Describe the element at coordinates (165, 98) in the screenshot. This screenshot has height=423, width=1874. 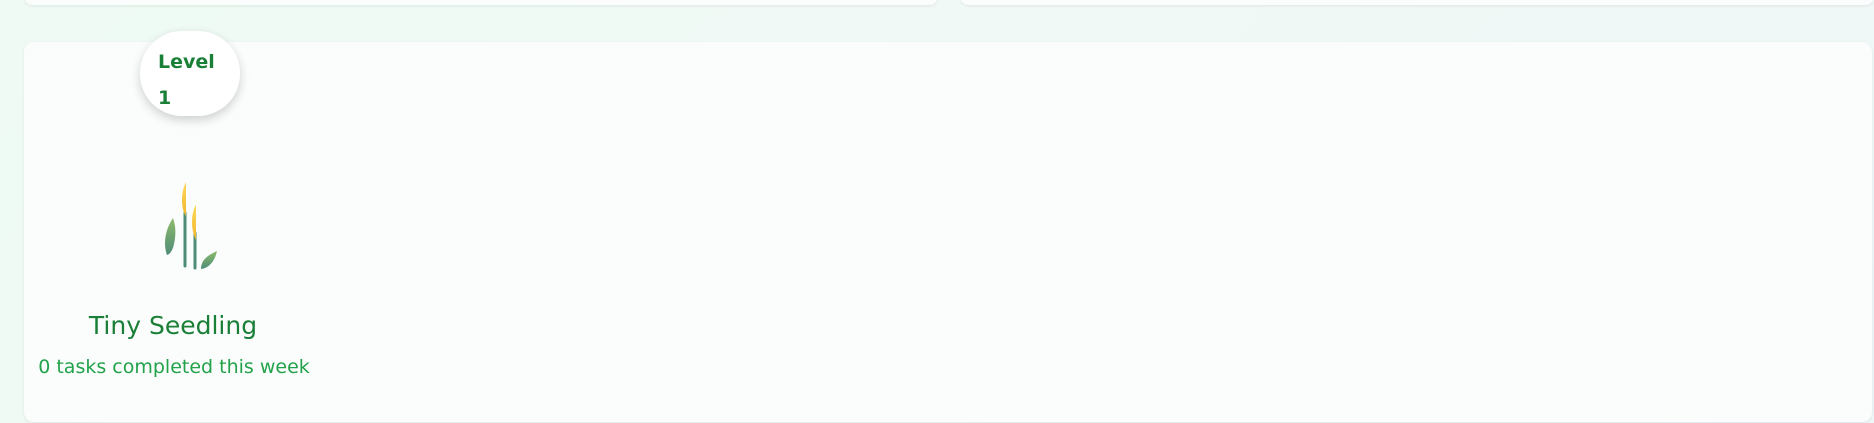
I see `level-number: 1` at that location.